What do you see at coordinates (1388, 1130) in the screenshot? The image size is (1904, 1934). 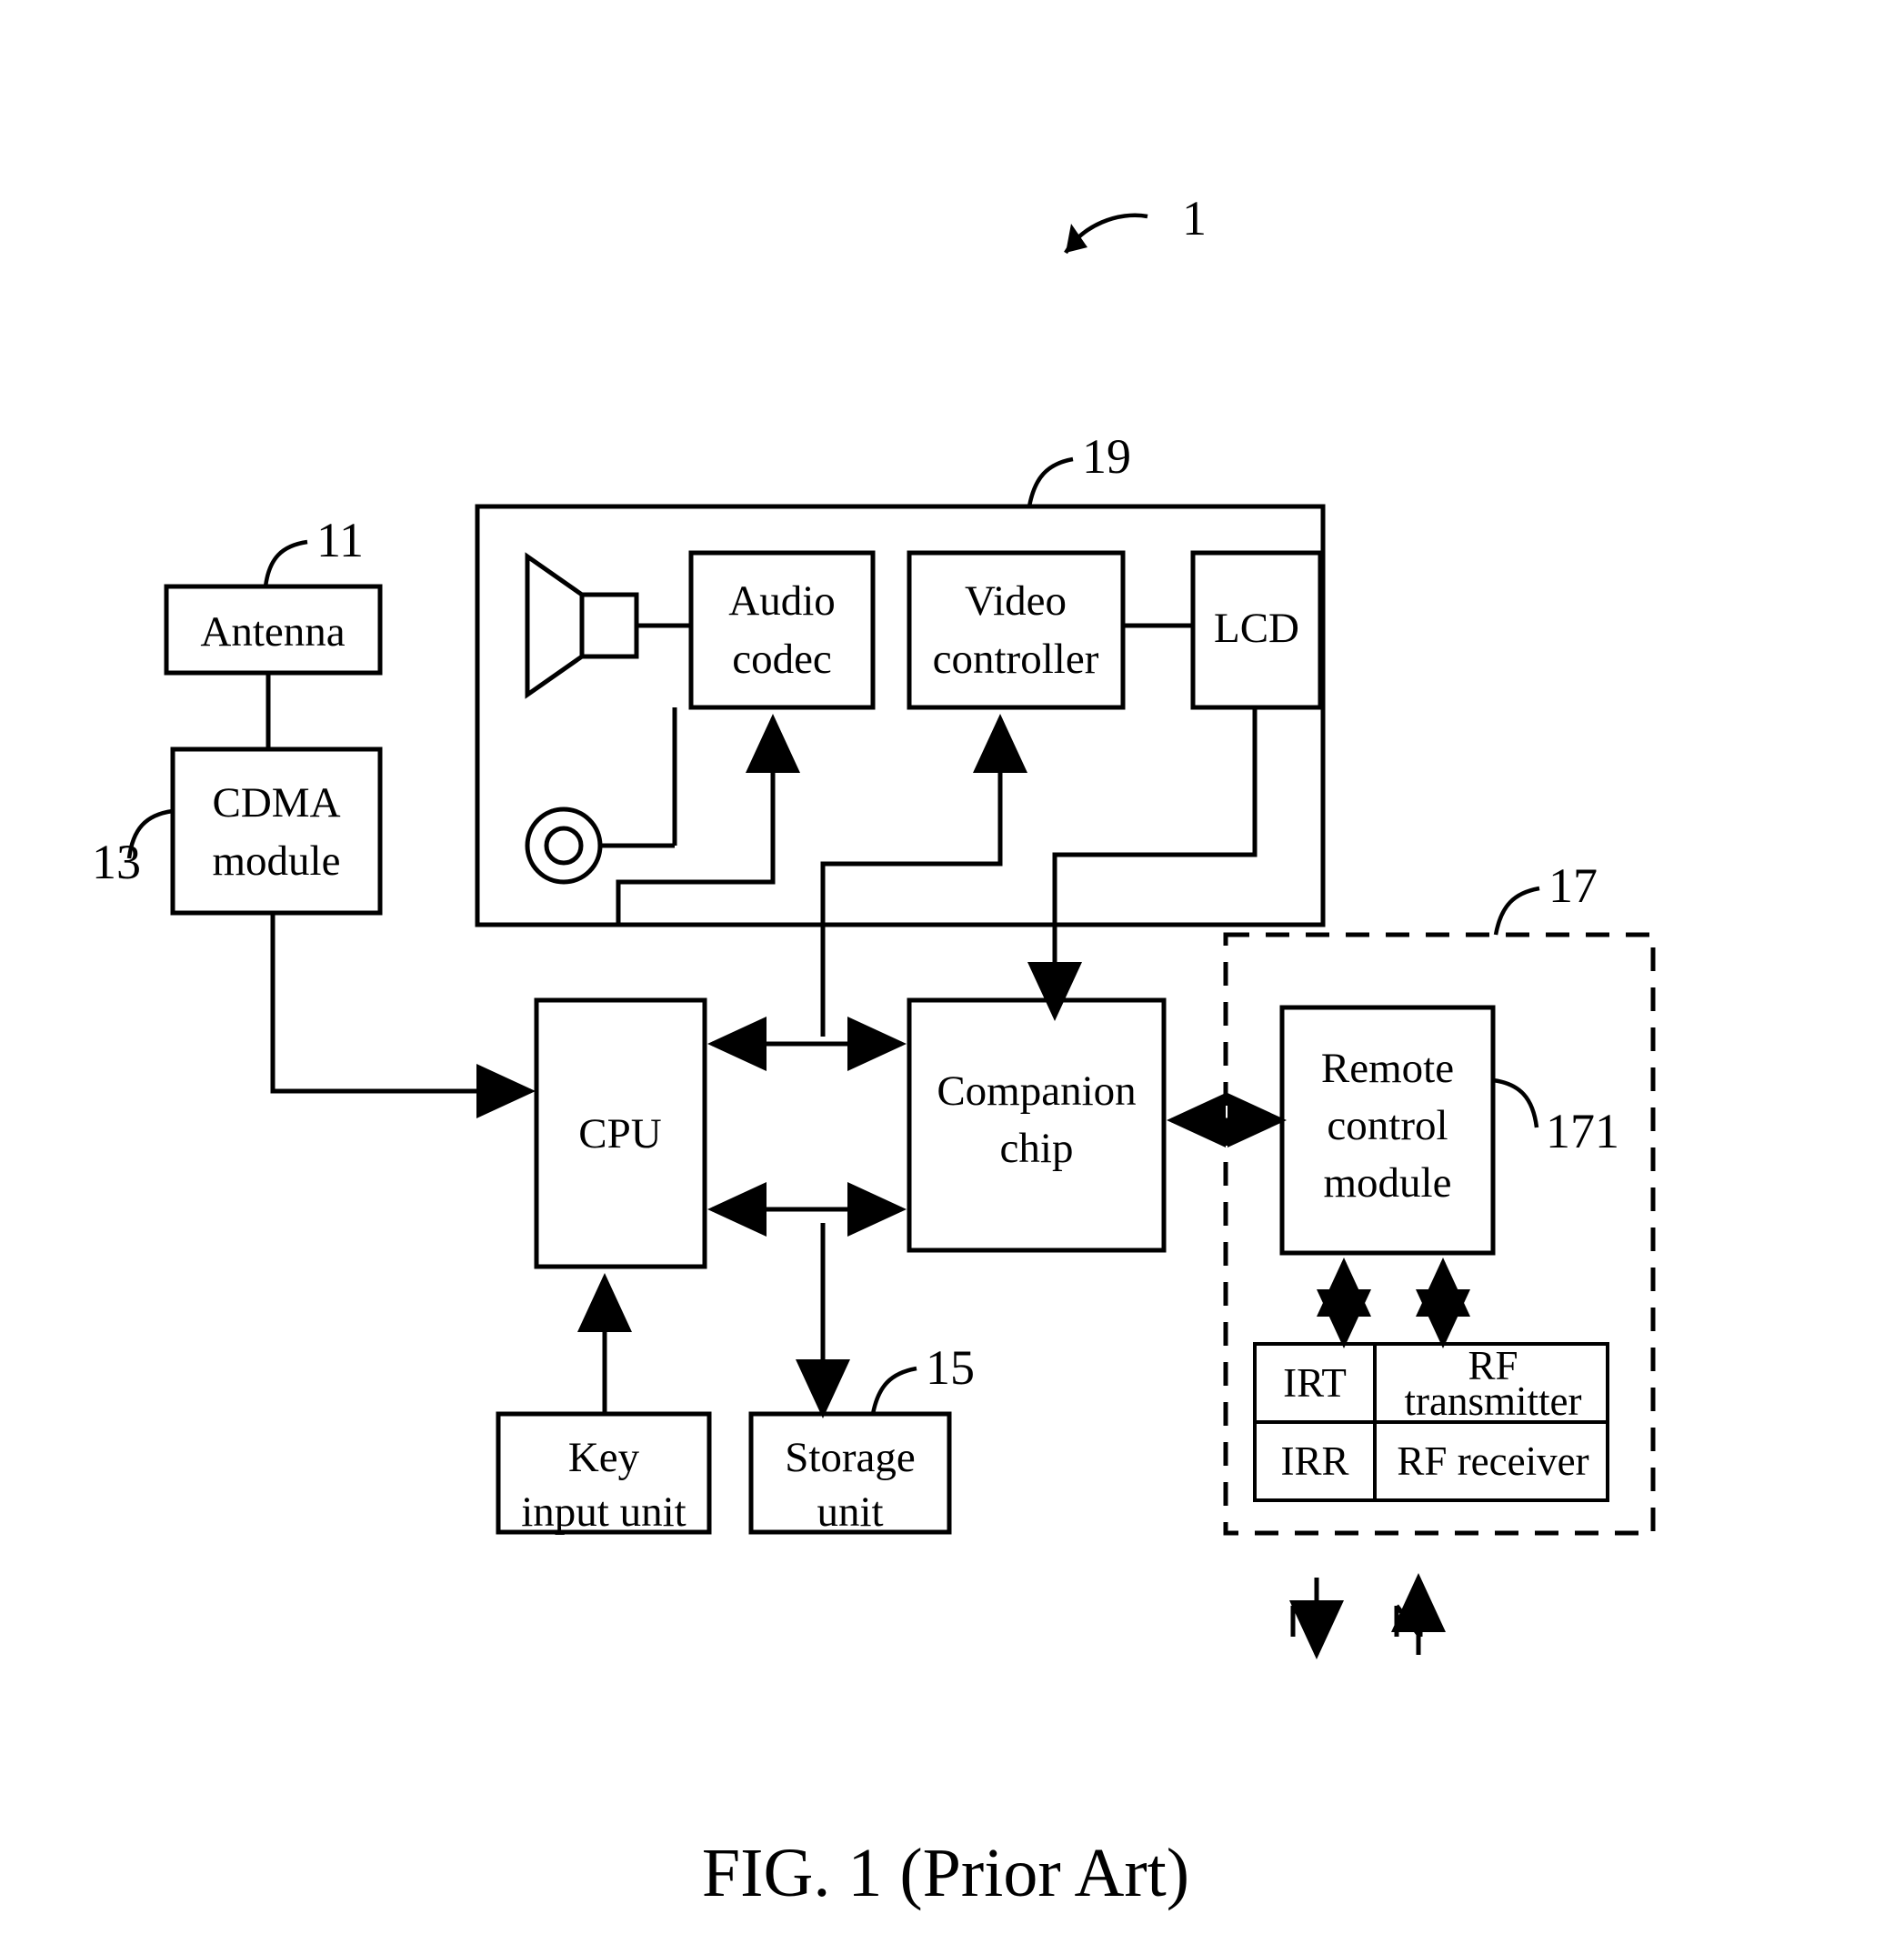 I see `remote-control-module-box` at bounding box center [1388, 1130].